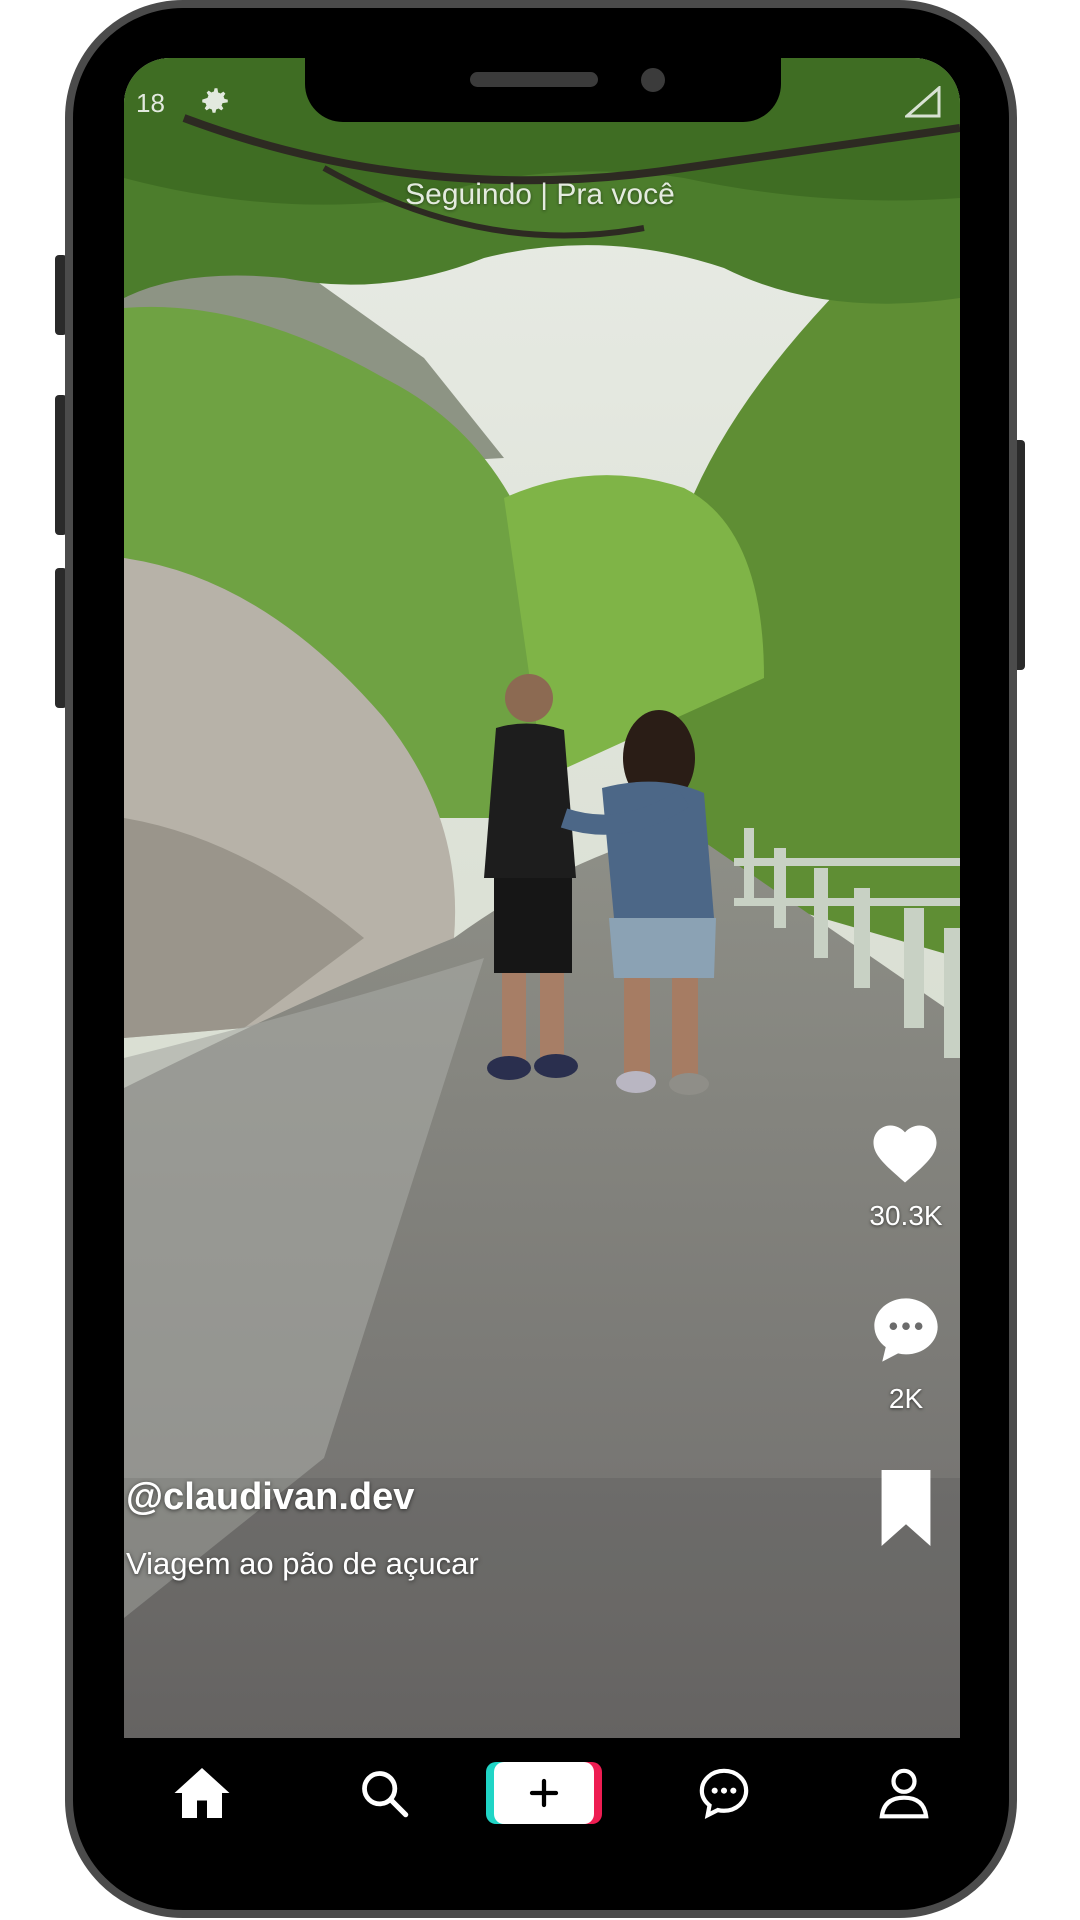 The height and width of the screenshot is (1920, 1080). Describe the element at coordinates (923, 102) in the screenshot. I see `signal-icon` at that location.